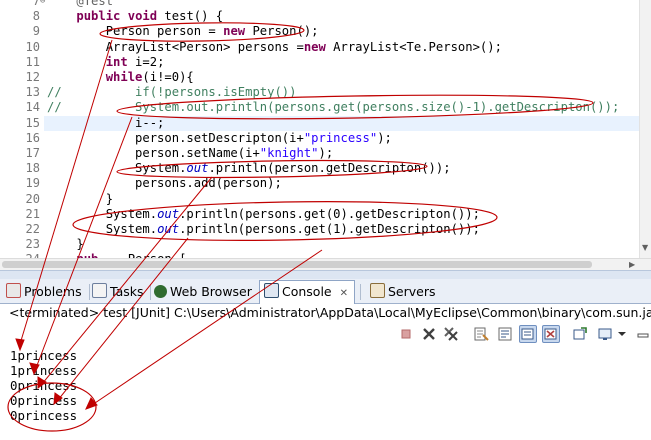 This screenshot has width=651, height=440. I want to click on code-token: test() {, so click(190, 16).